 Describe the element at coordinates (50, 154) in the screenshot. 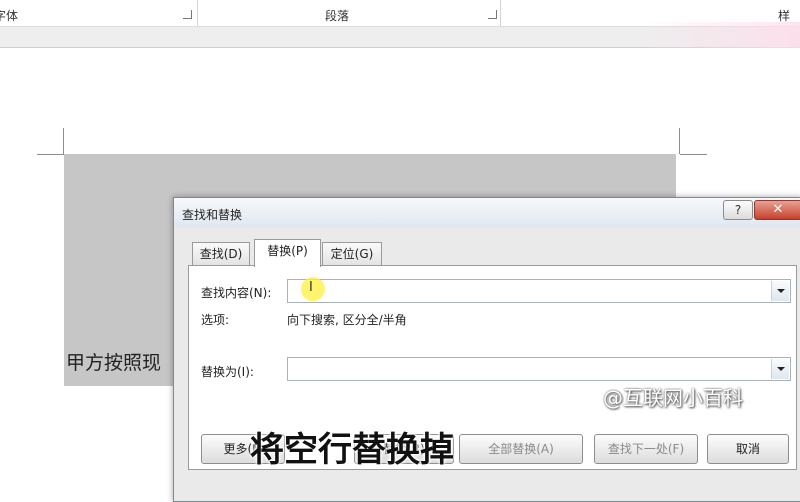

I see `crop-mark-top-left-h` at that location.